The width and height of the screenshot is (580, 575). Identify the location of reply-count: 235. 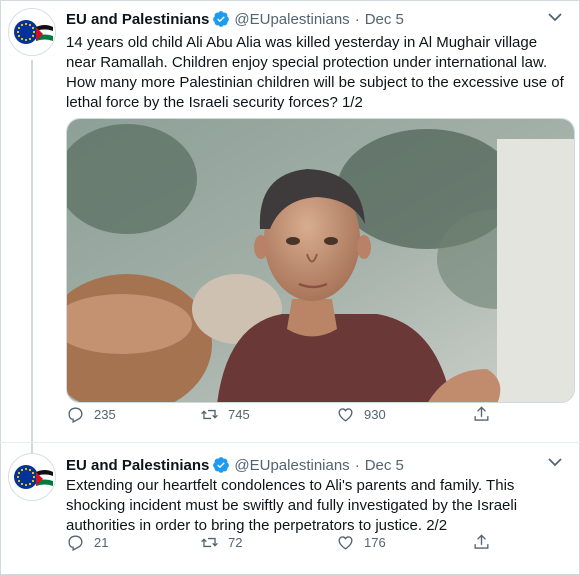
(105, 414).